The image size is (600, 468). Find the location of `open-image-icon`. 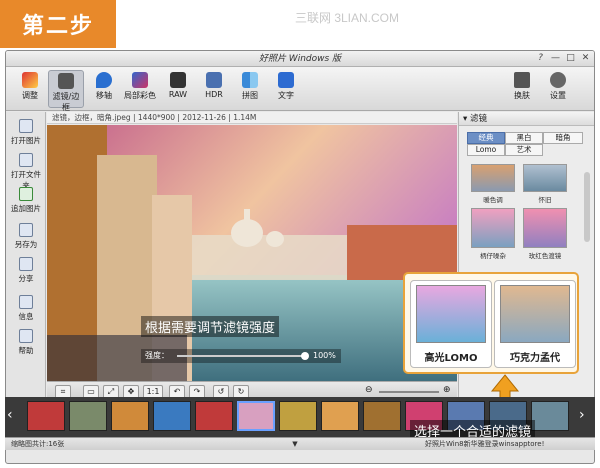

open-image-icon is located at coordinates (26, 126).